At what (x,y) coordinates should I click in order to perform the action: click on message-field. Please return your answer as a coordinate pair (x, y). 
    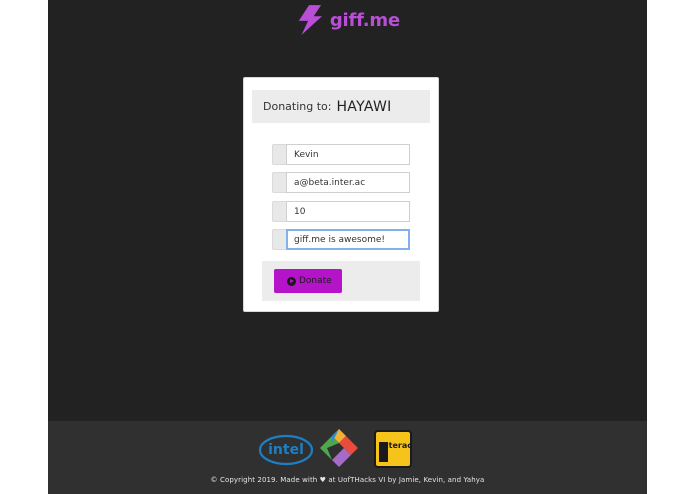
    Looking at the image, I should click on (341, 239).